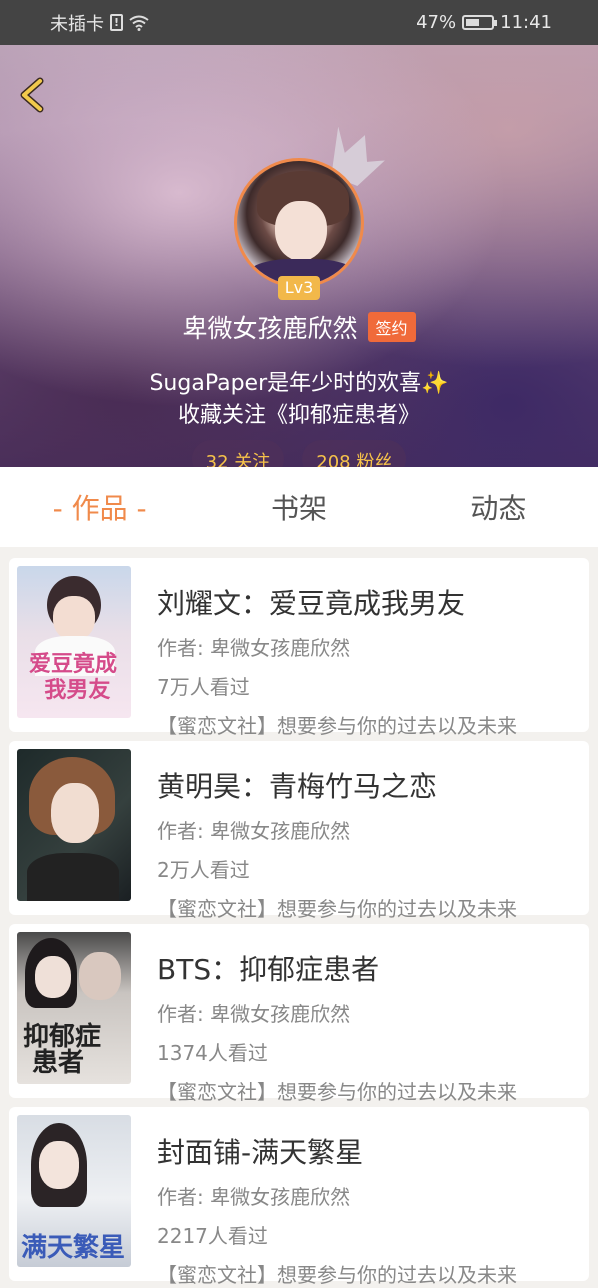  Describe the element at coordinates (299, 288) in the screenshot. I see `level-badge: Lv3` at that location.